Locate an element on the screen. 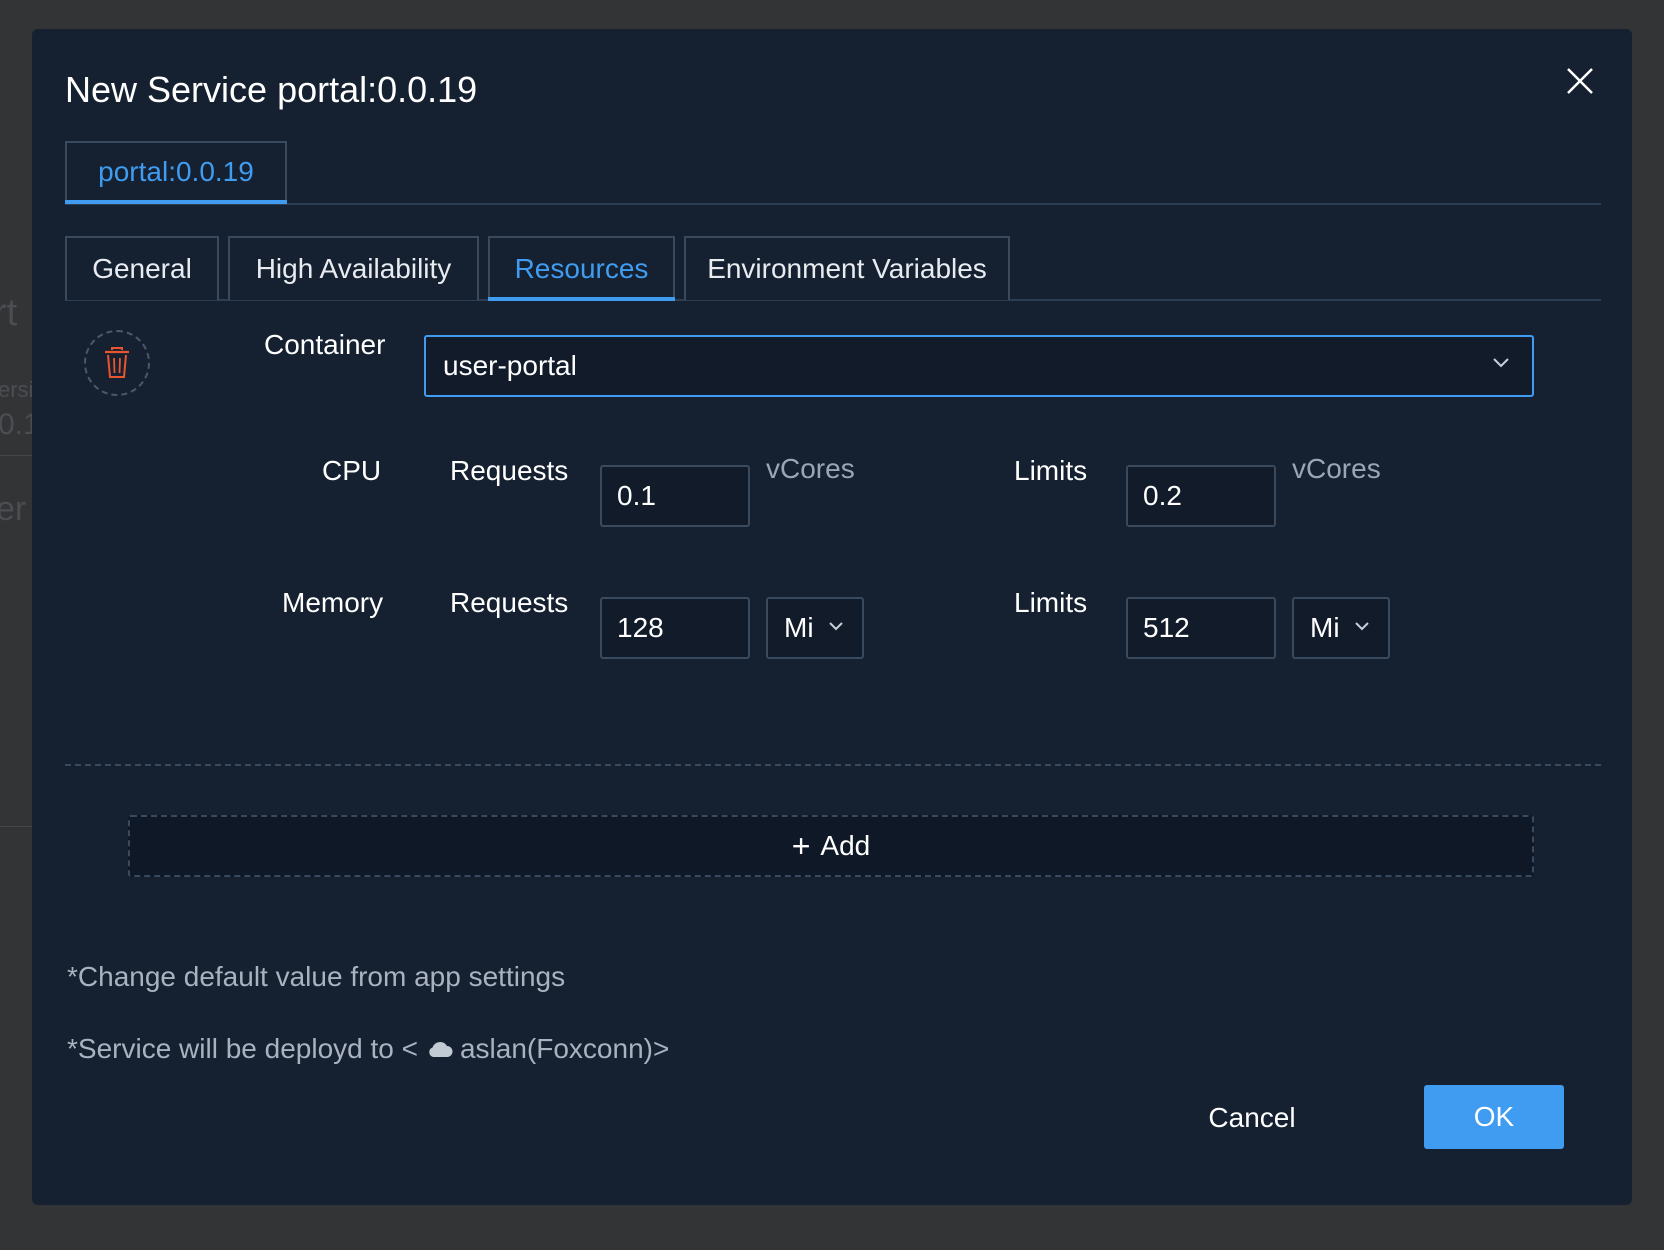 The image size is (1664, 1250). tab-high-availability: High Availability is located at coordinates (353, 268).